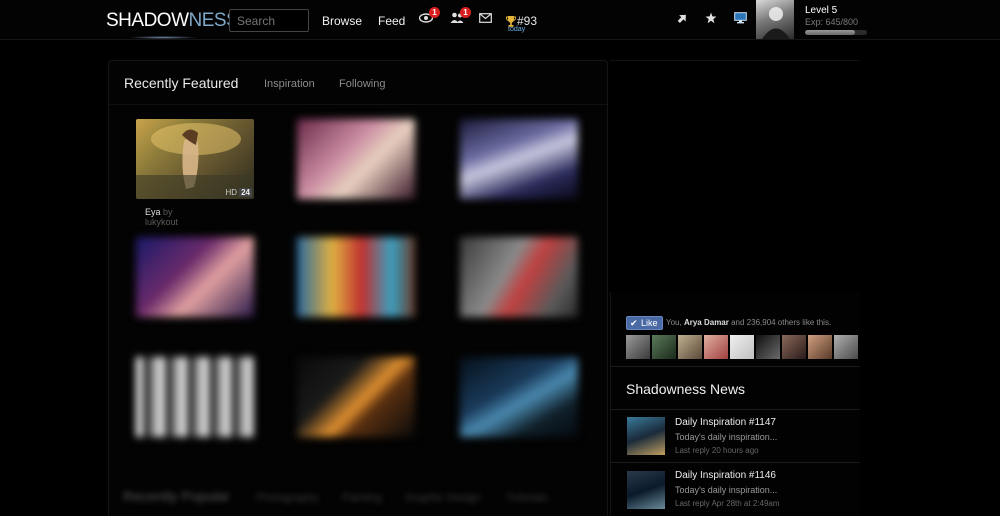  What do you see at coordinates (443, 498) in the screenshot?
I see `tab-graphic-design: Graphic Design` at bounding box center [443, 498].